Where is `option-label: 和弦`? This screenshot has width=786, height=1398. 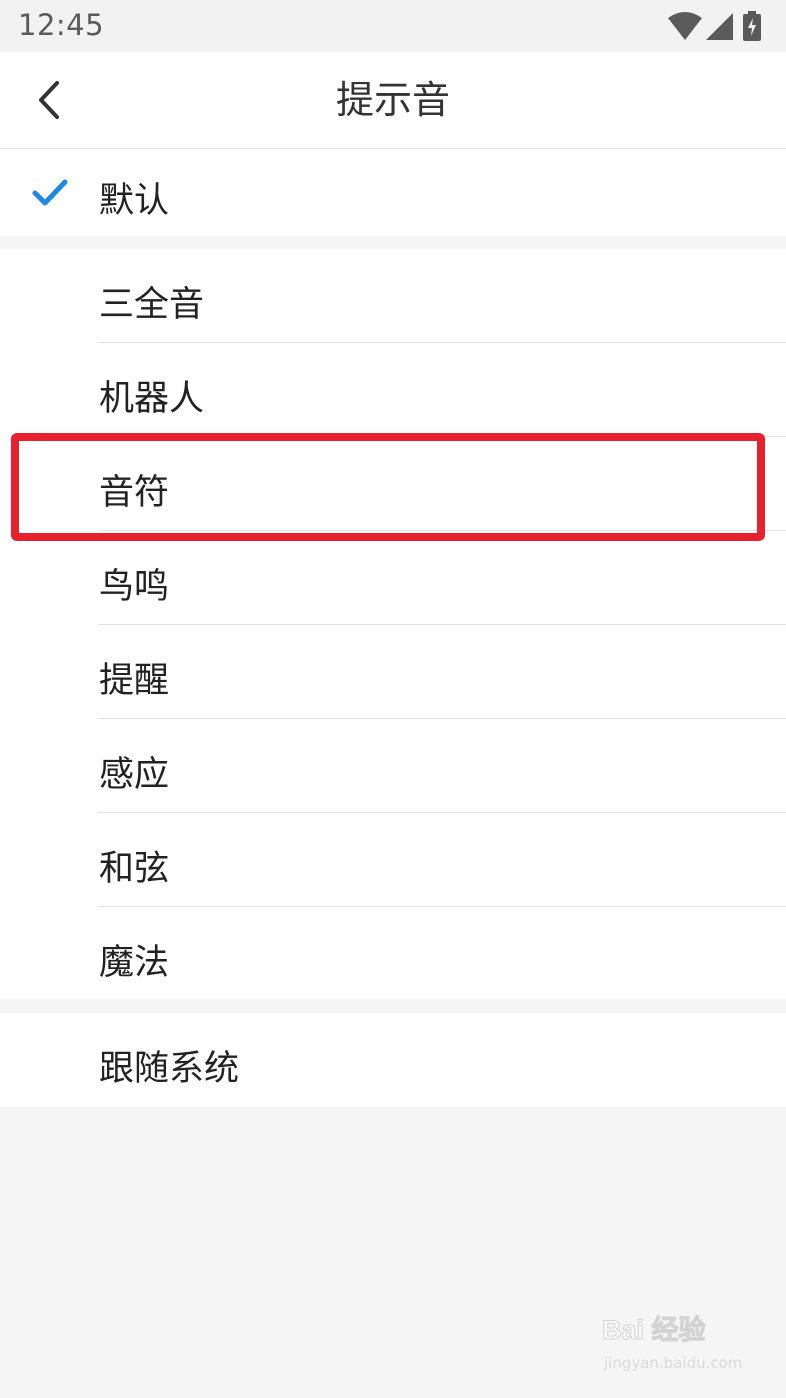 option-label: 和弦 is located at coordinates (134, 869).